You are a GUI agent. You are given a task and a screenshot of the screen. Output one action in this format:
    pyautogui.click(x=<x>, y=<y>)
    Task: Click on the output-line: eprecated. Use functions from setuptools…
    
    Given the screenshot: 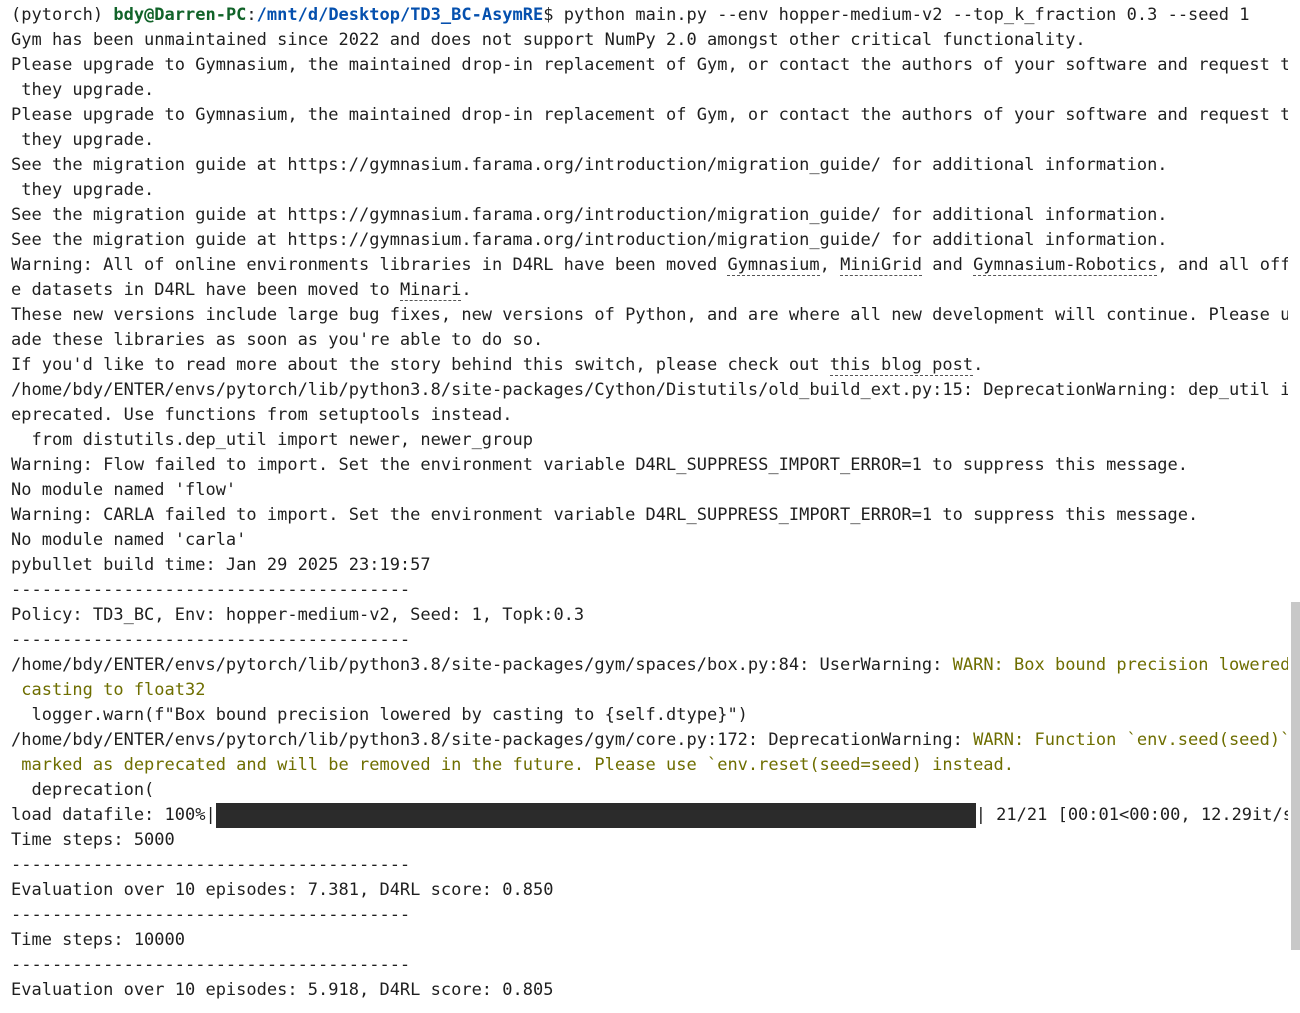 What is the action you would take?
    pyautogui.click(x=262, y=415)
    